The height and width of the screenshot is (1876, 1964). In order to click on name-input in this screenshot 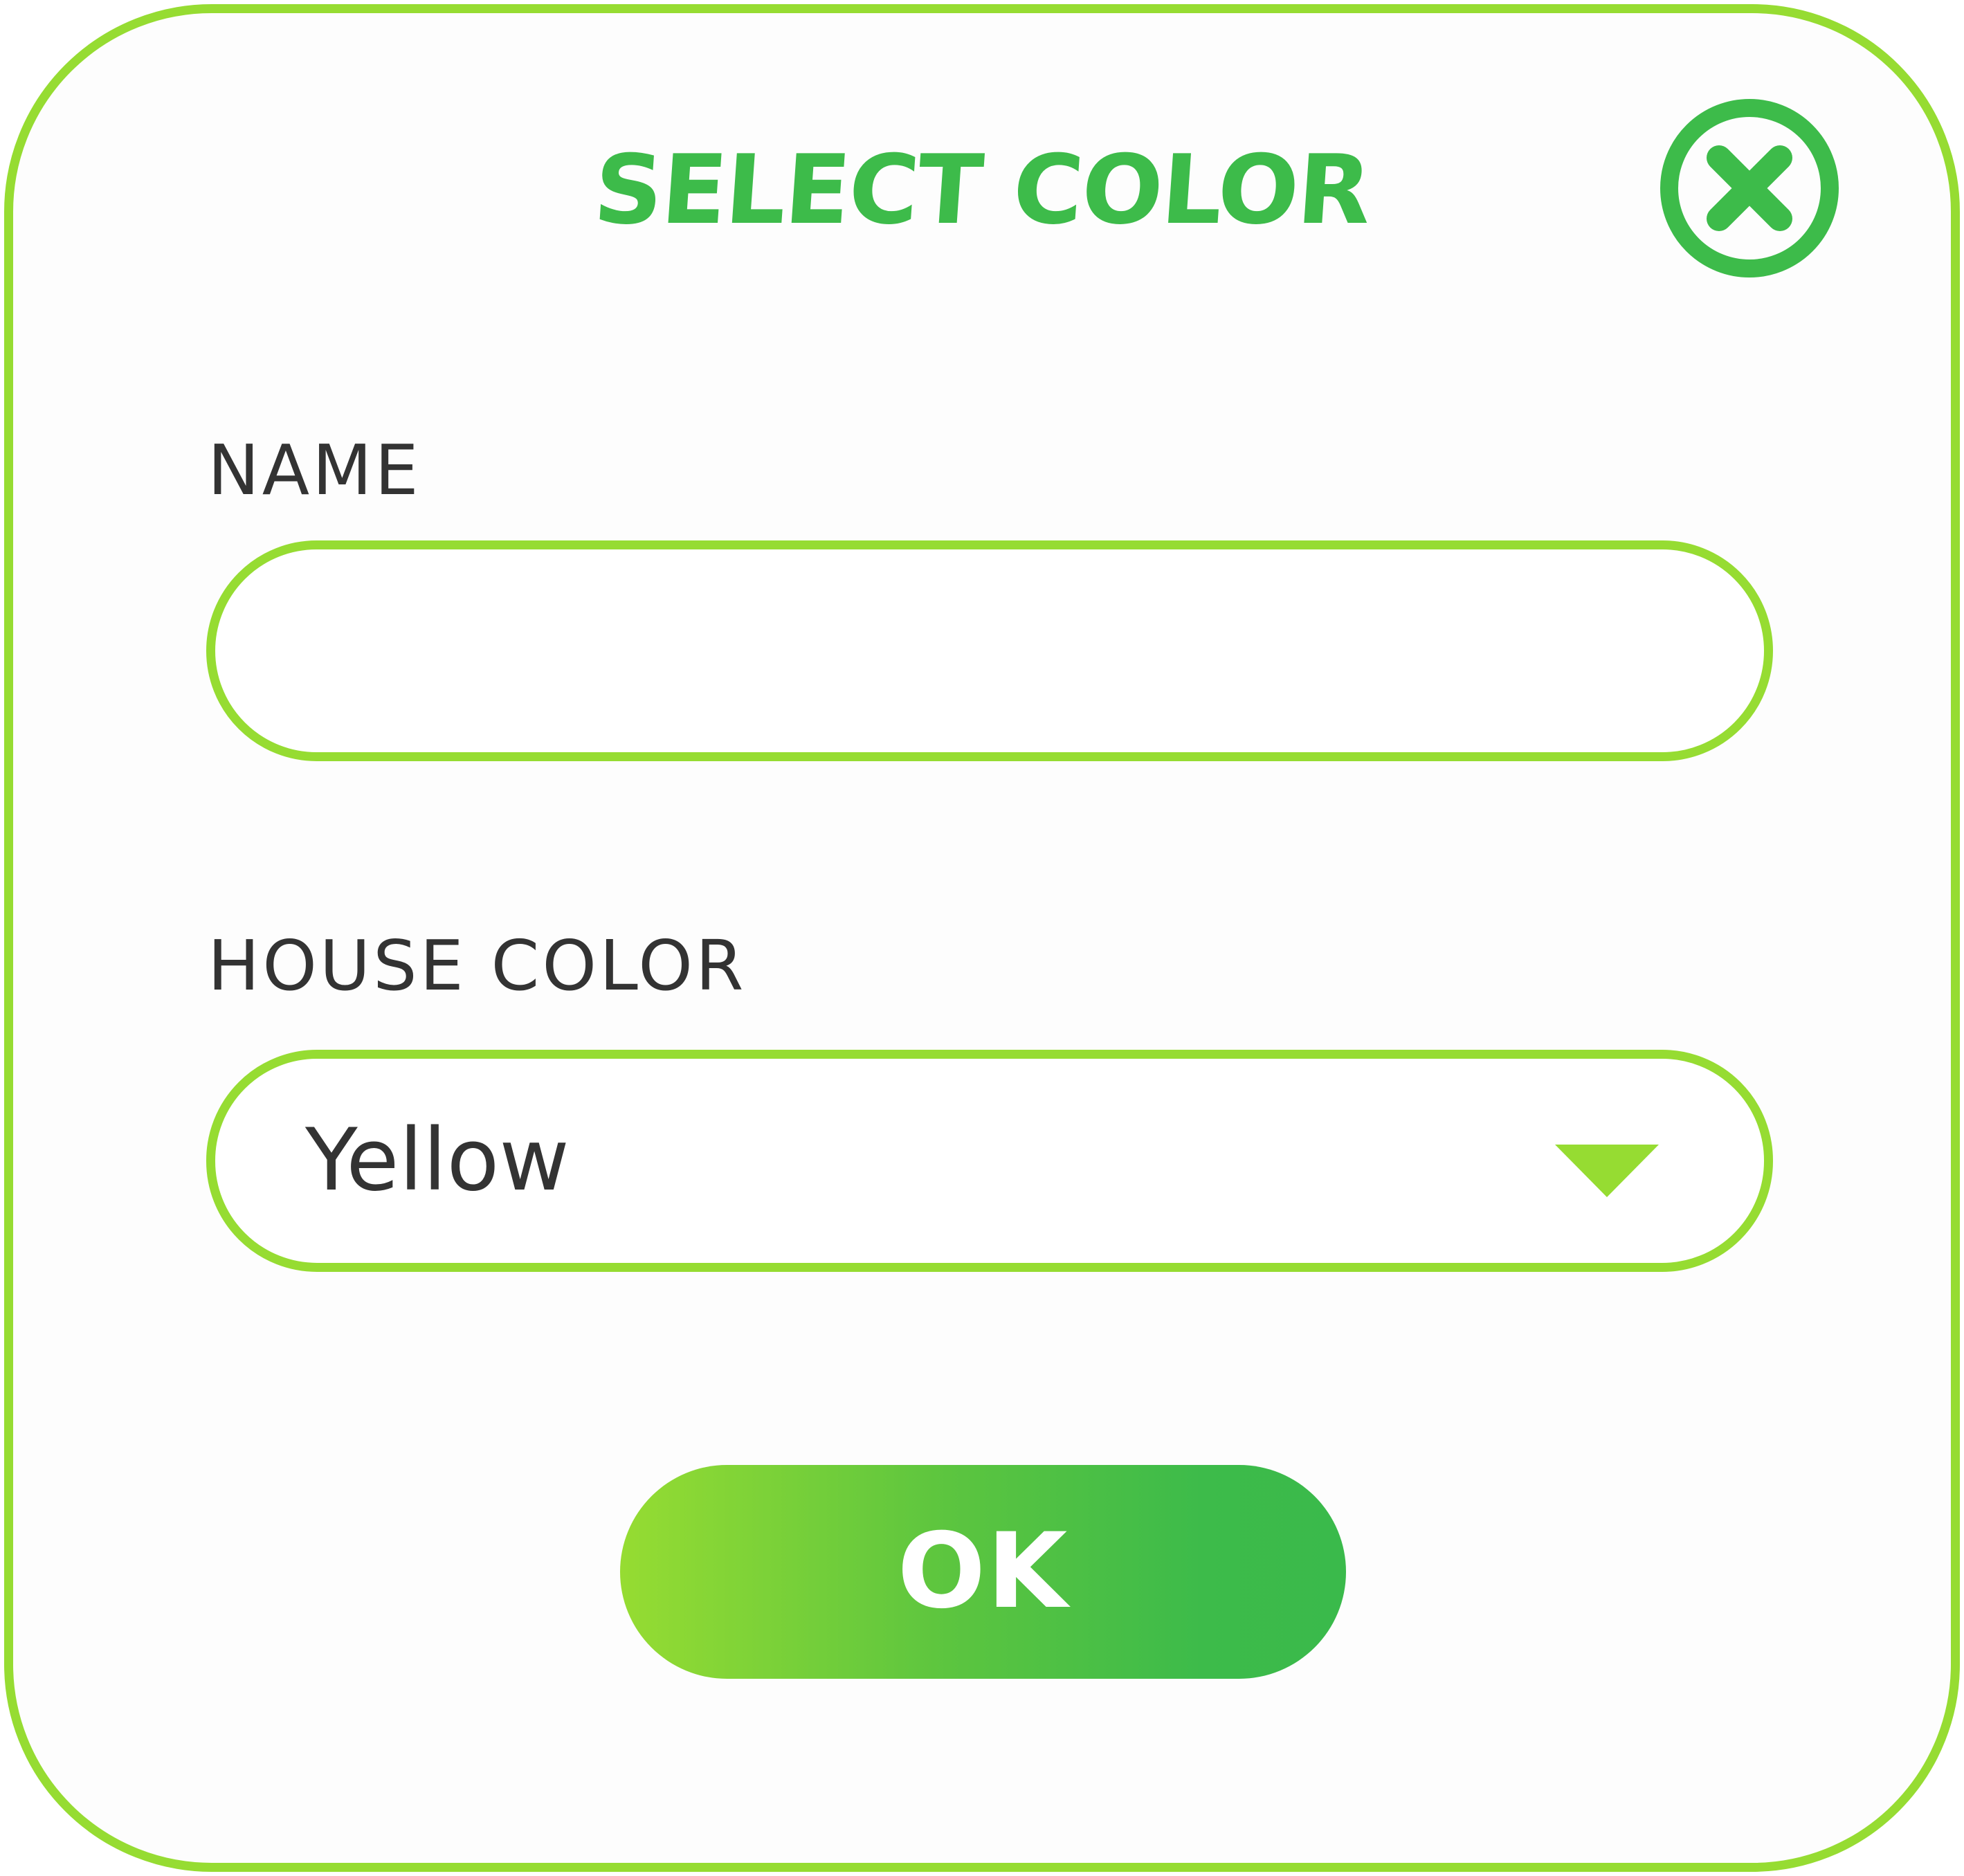, I will do `click(989, 650)`.